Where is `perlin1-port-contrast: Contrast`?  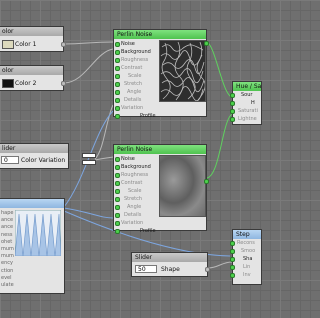 perlin1-port-contrast: Contrast is located at coordinates (136, 68).